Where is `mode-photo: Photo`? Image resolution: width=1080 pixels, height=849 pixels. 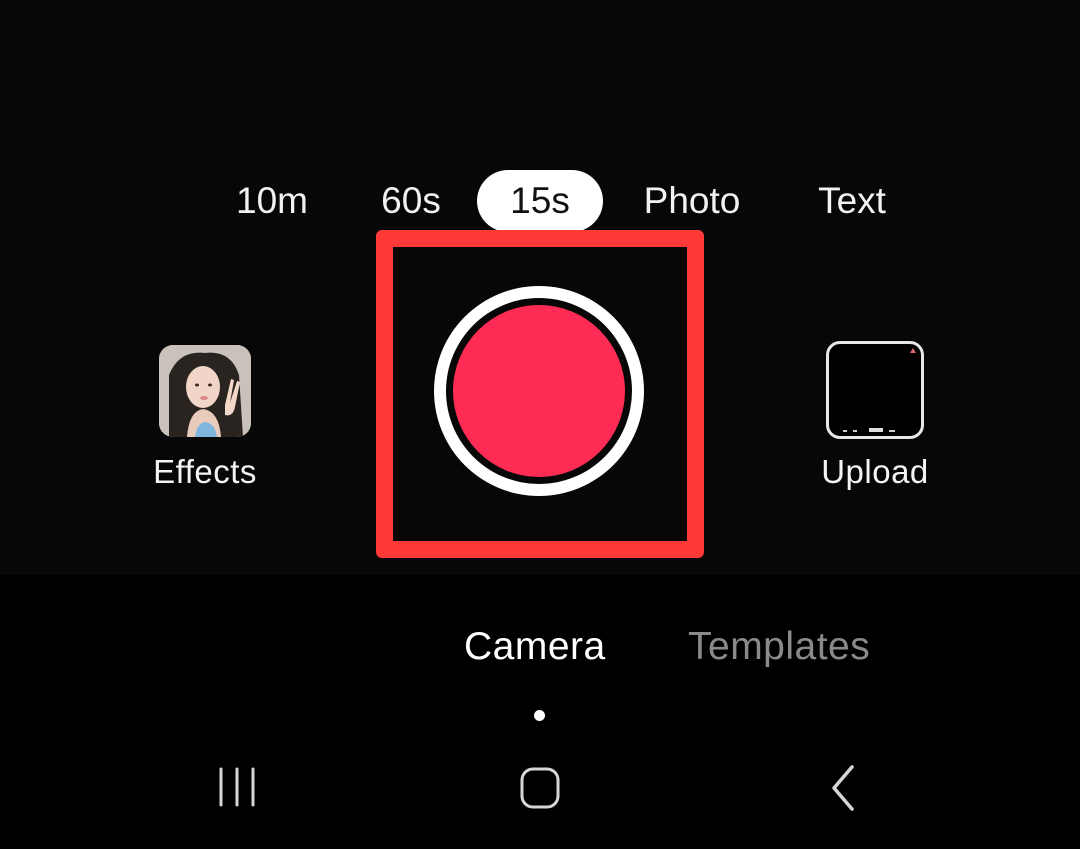 mode-photo: Photo is located at coordinates (692, 201).